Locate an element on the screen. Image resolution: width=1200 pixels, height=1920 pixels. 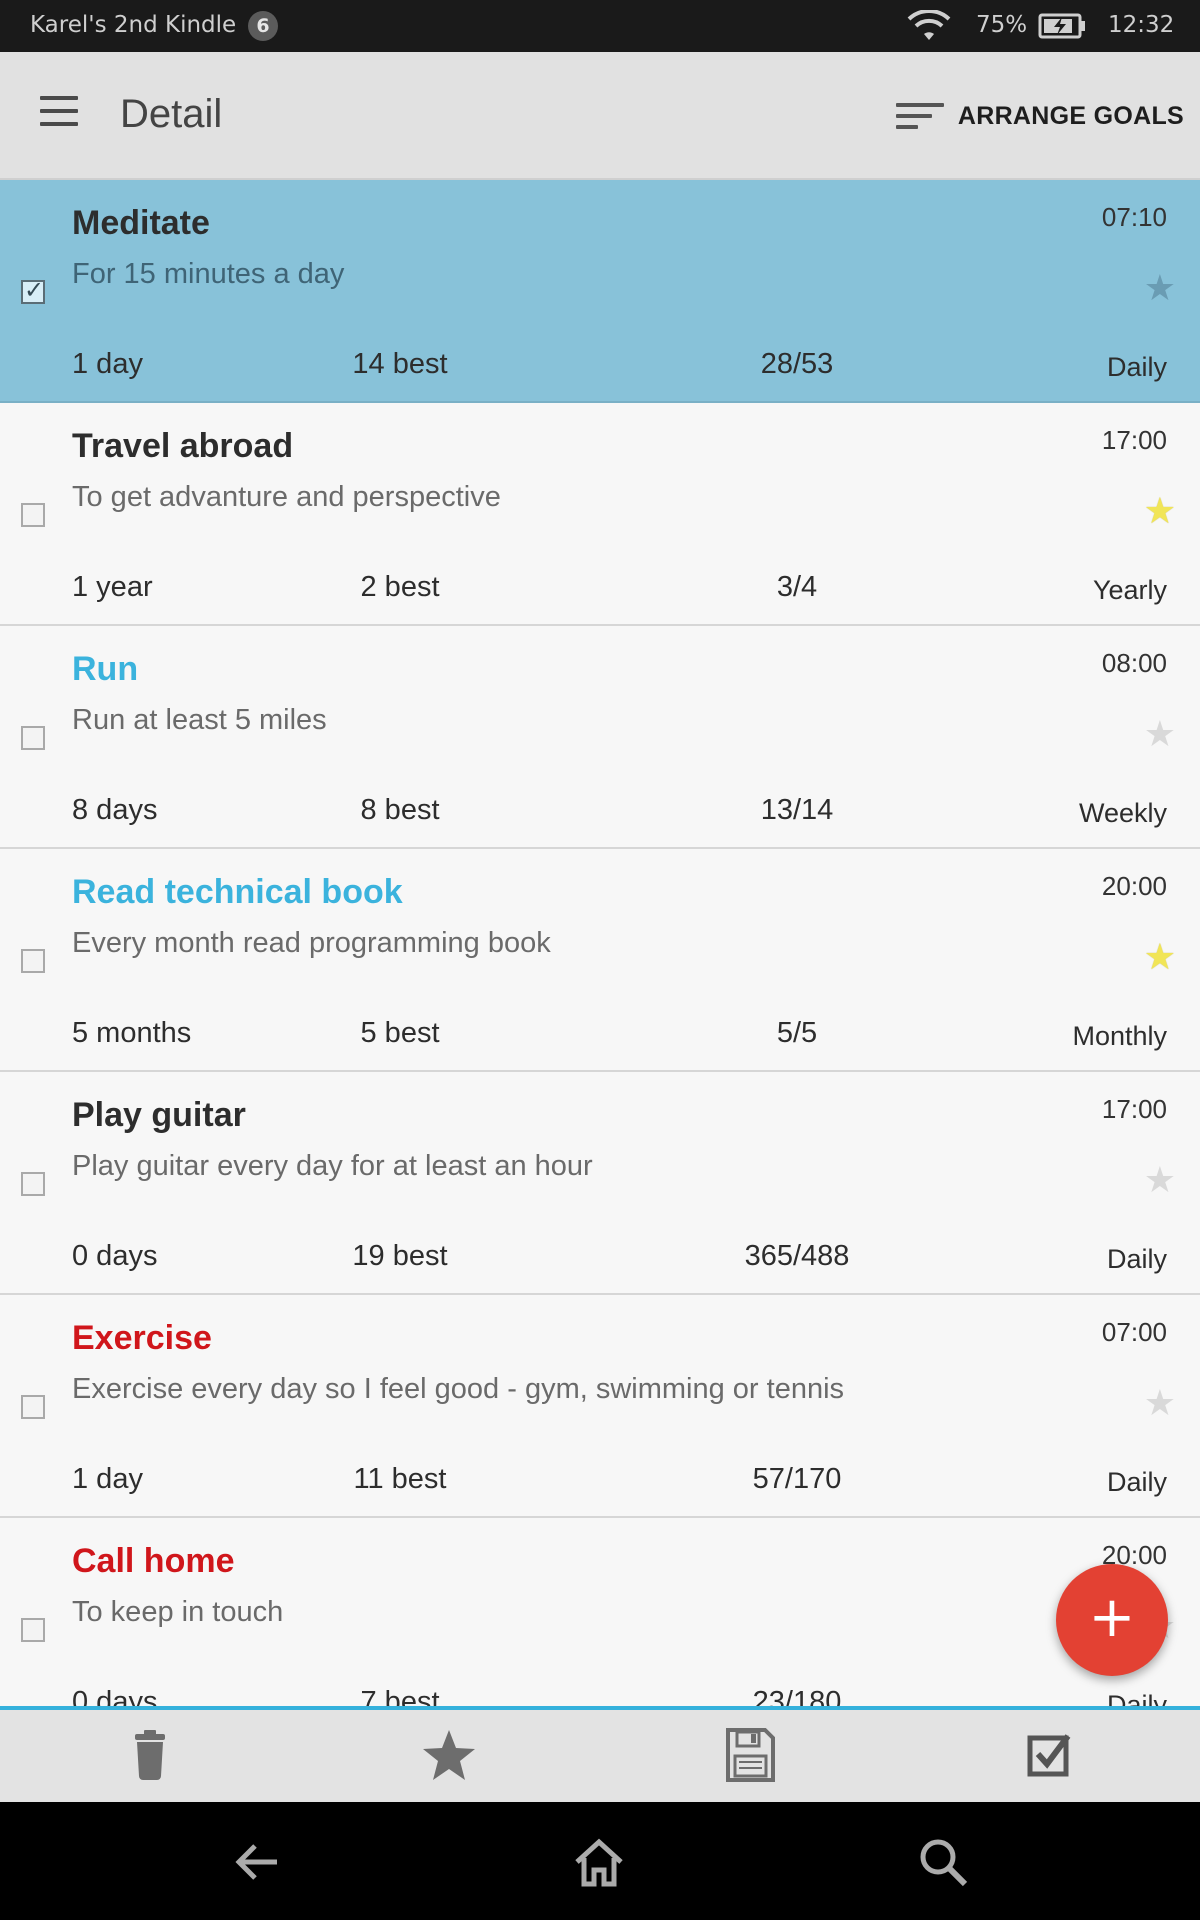
home-icon is located at coordinates (599, 1862).